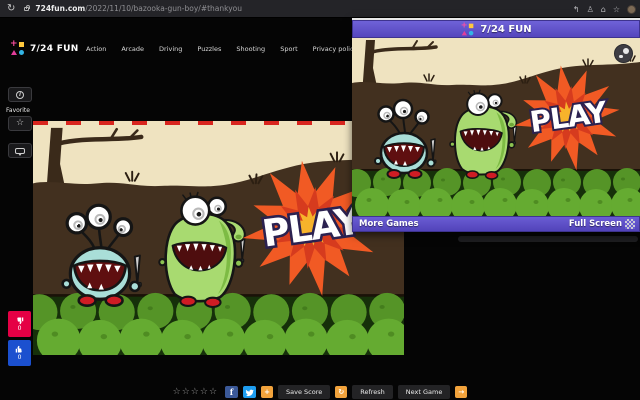 The height and width of the screenshot is (400, 640). I want to click on popup-titlebar: + 7/24 FUN, so click(496, 29).